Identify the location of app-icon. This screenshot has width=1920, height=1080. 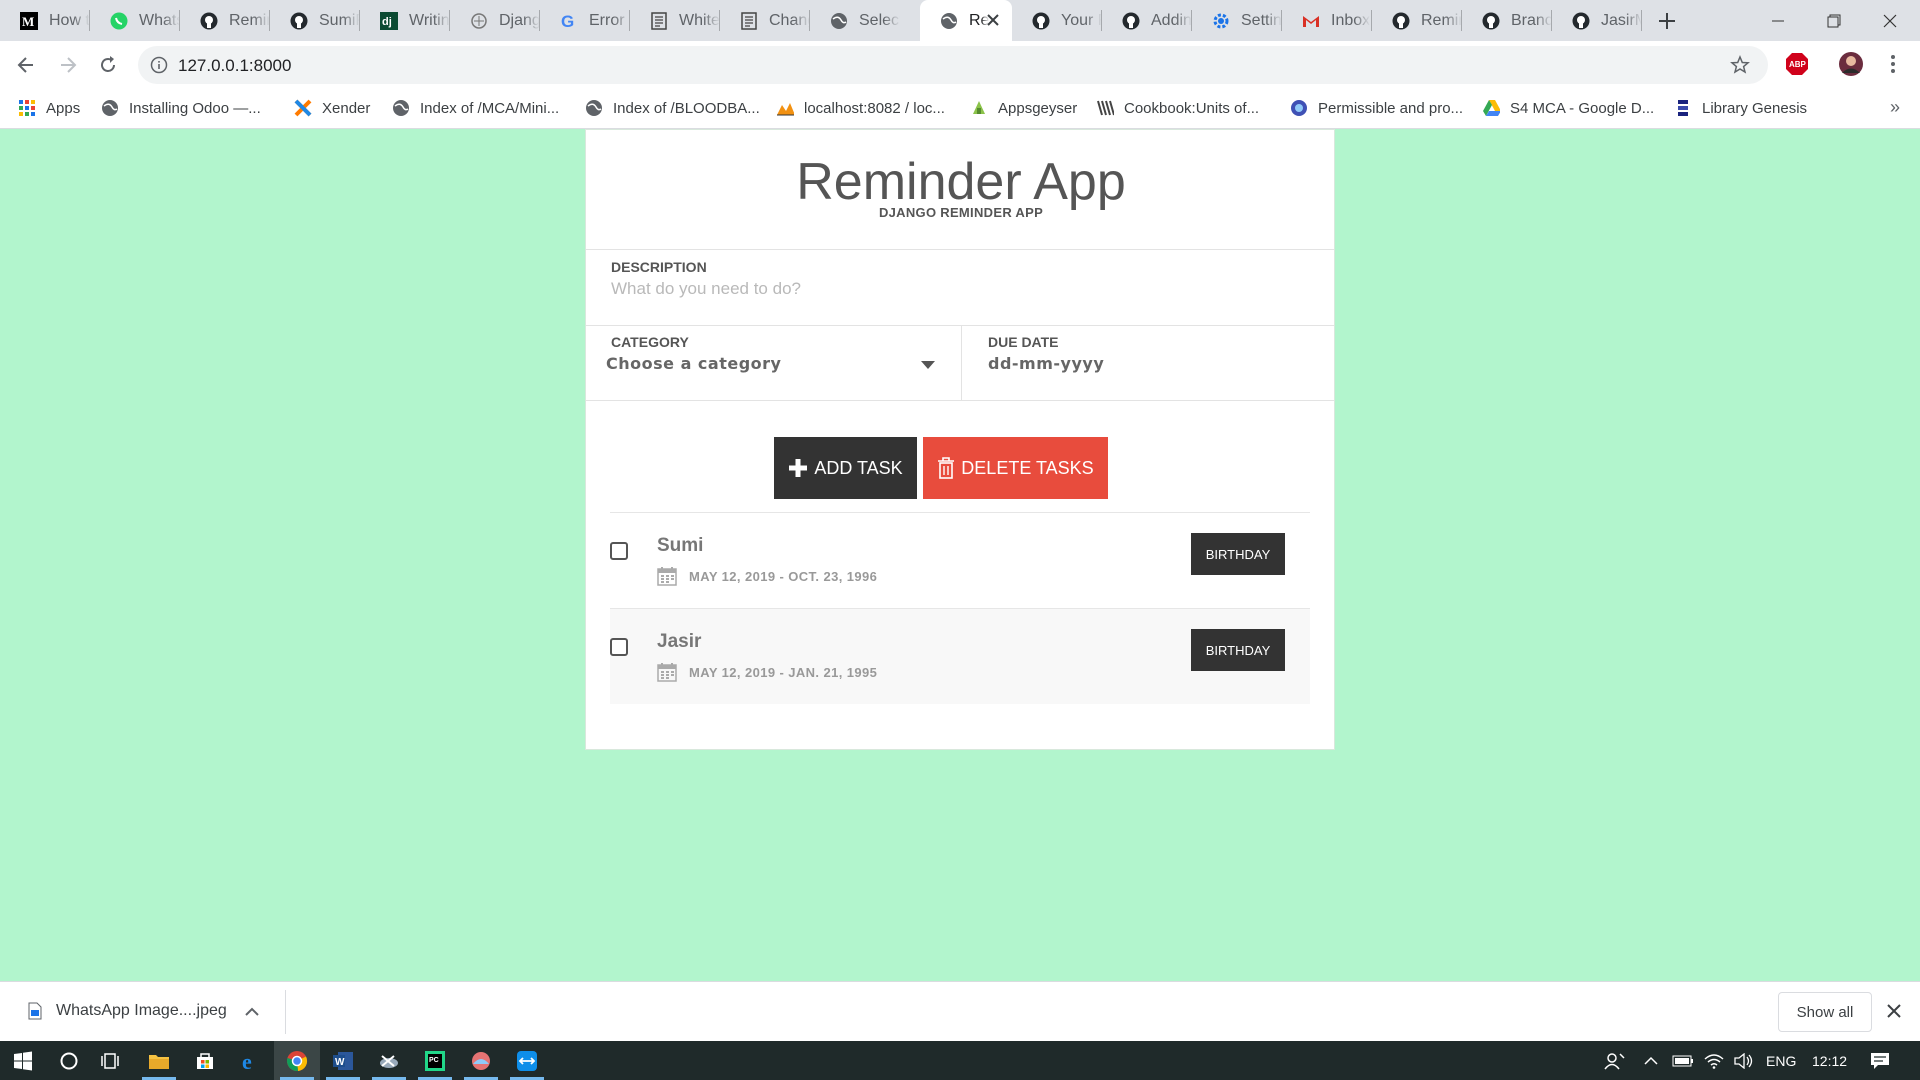
(481, 1060).